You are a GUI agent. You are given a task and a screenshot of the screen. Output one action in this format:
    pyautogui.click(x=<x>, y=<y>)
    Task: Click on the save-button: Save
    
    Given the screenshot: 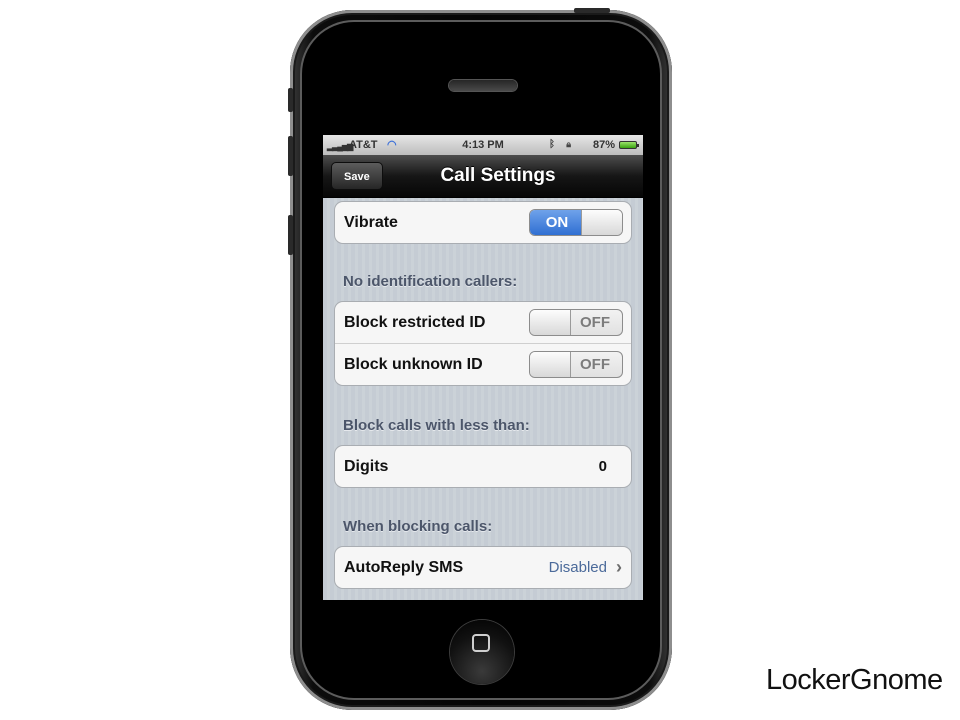 What is the action you would take?
    pyautogui.click(x=357, y=176)
    